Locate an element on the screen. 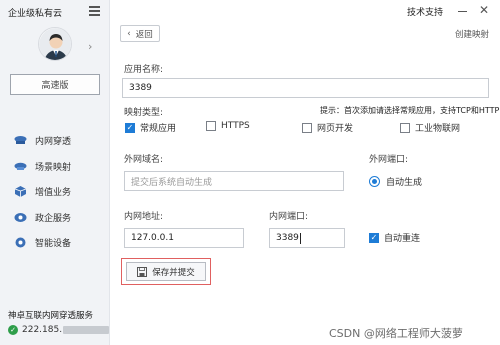 This screenshot has height=345, width=500. save-submit-button: 保存并提交 is located at coordinates (166, 271).